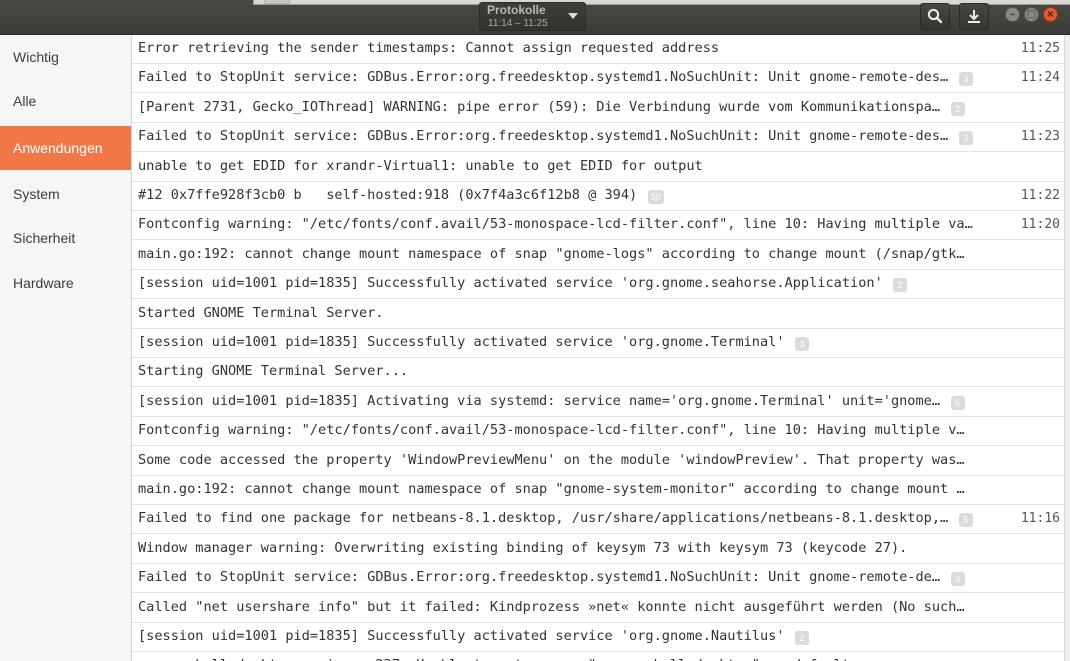 The width and height of the screenshot is (1070, 661). Describe the element at coordinates (65, 101) in the screenshot. I see `sidebar-item-alle: Alle` at that location.